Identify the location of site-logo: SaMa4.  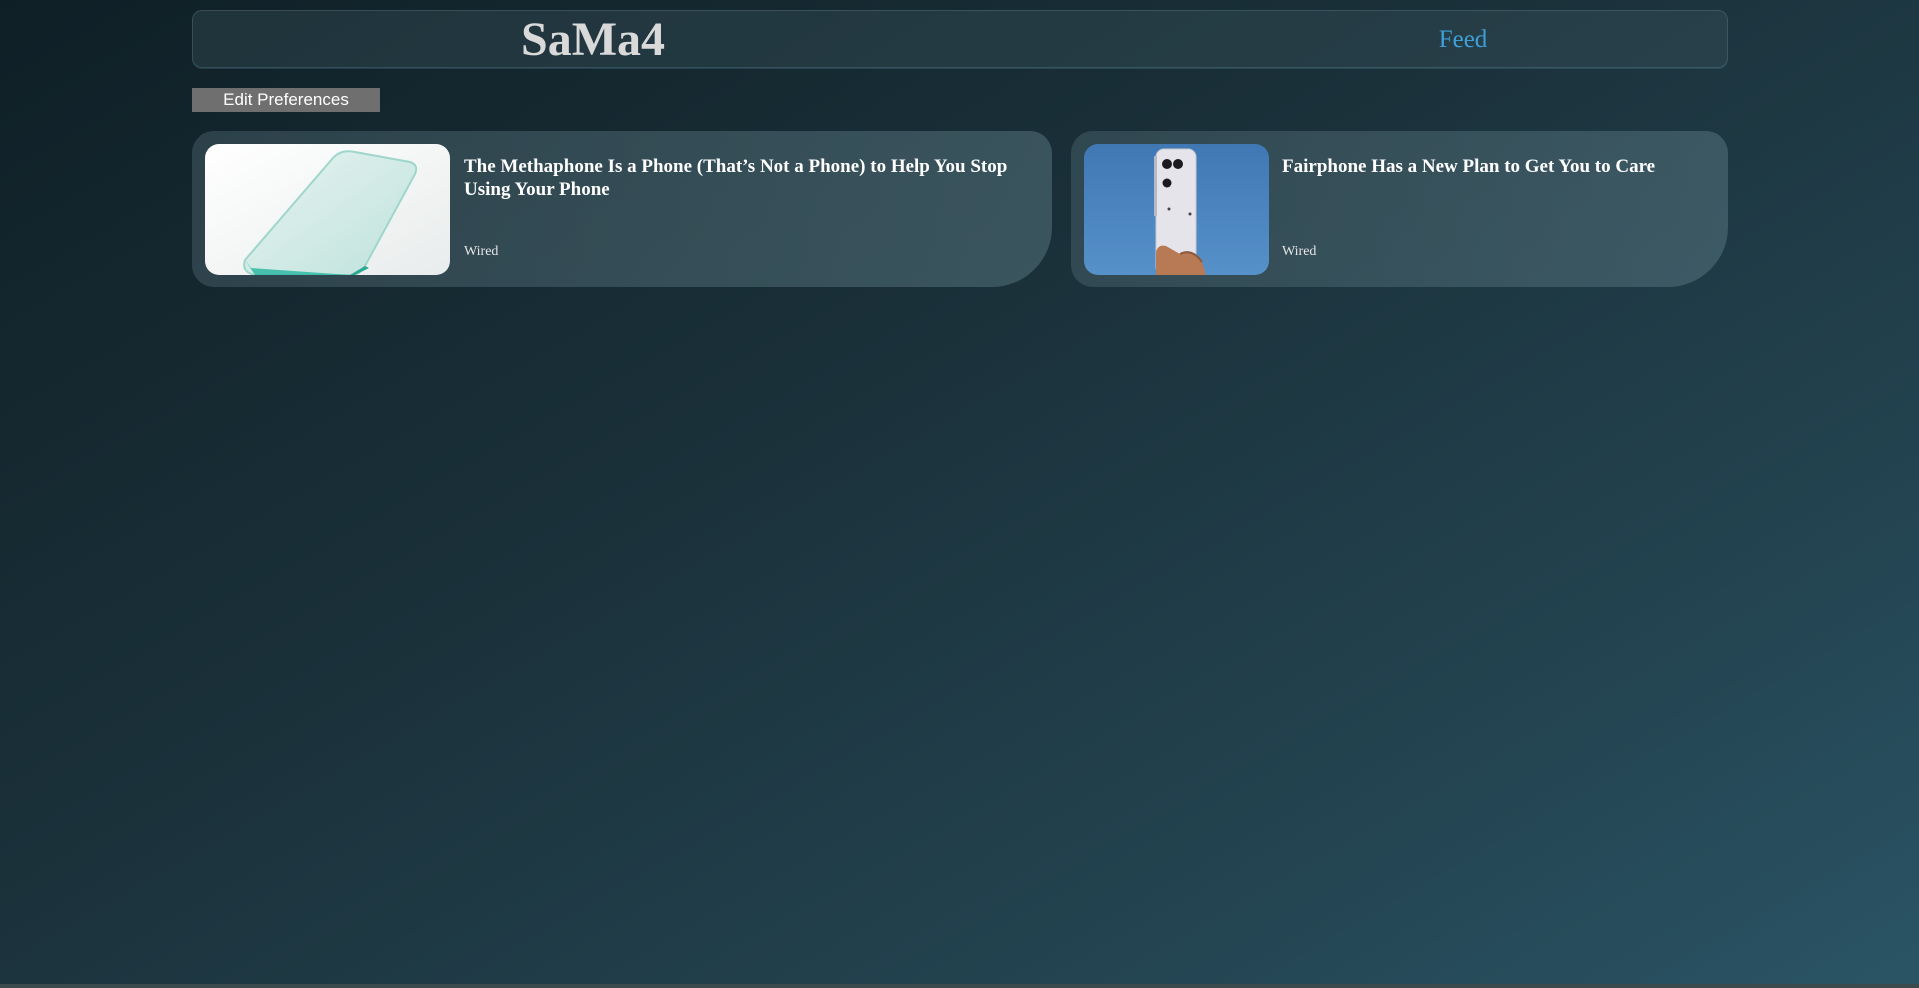
(593, 40).